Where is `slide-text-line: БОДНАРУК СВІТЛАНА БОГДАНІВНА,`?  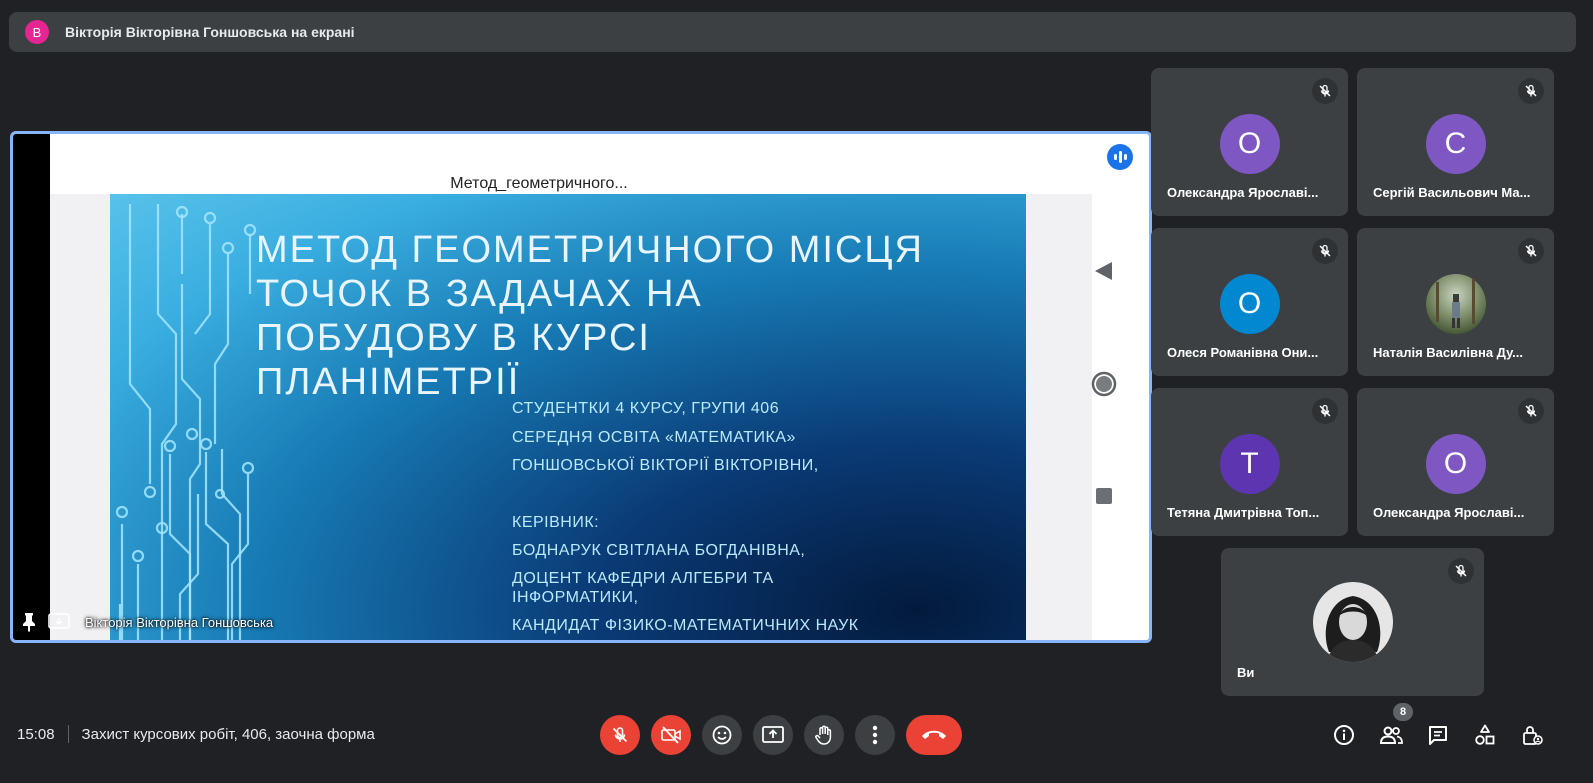
slide-text-line: БОДНАРУК СВІТЛАНА БОГДАНІВНА, is located at coordinates (659, 550).